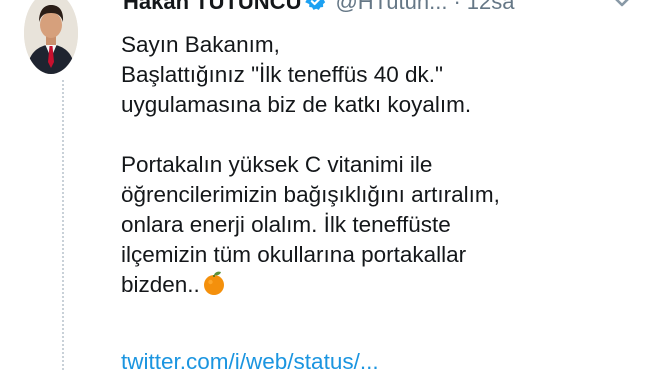 This screenshot has width=650, height=377. Describe the element at coordinates (315, 5) in the screenshot. I see `verified-badge-icon` at that location.